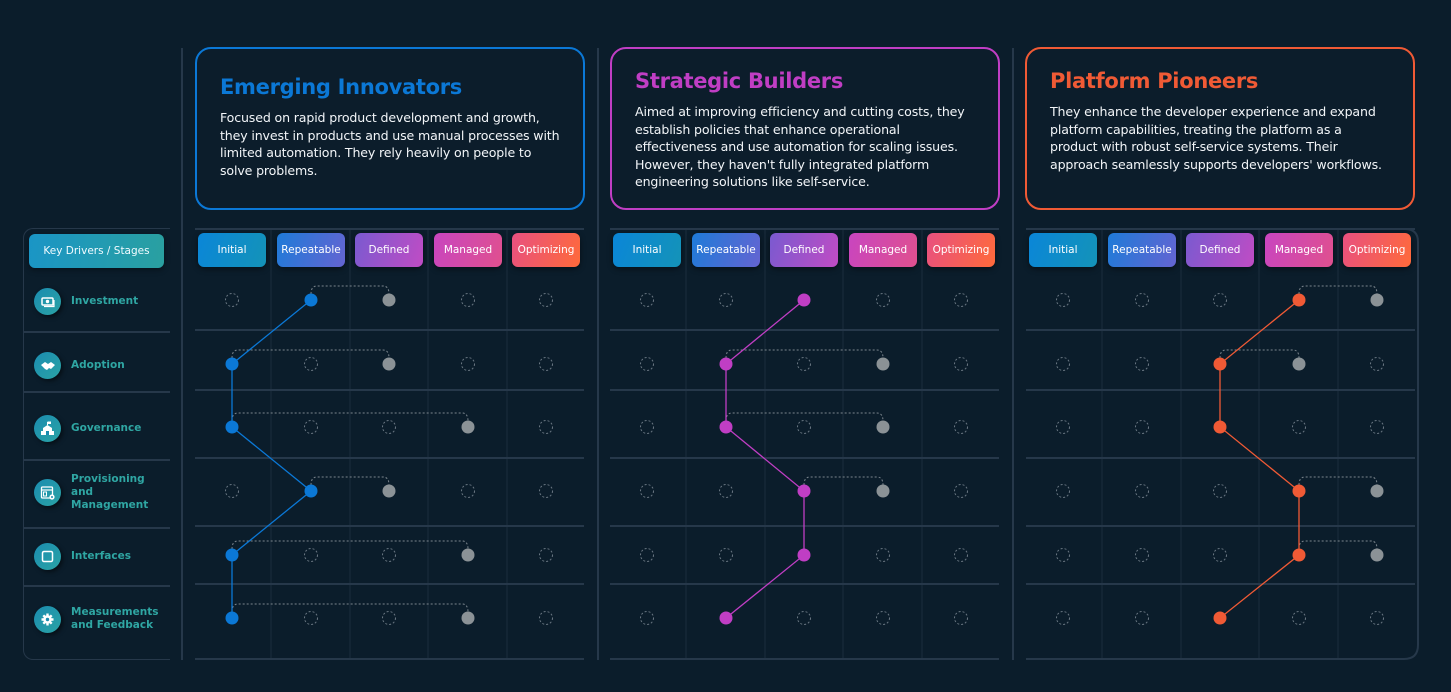 The image size is (1451, 692). What do you see at coordinates (1154, 81) in the screenshot?
I see `persona-title: Platform Pioneers` at bounding box center [1154, 81].